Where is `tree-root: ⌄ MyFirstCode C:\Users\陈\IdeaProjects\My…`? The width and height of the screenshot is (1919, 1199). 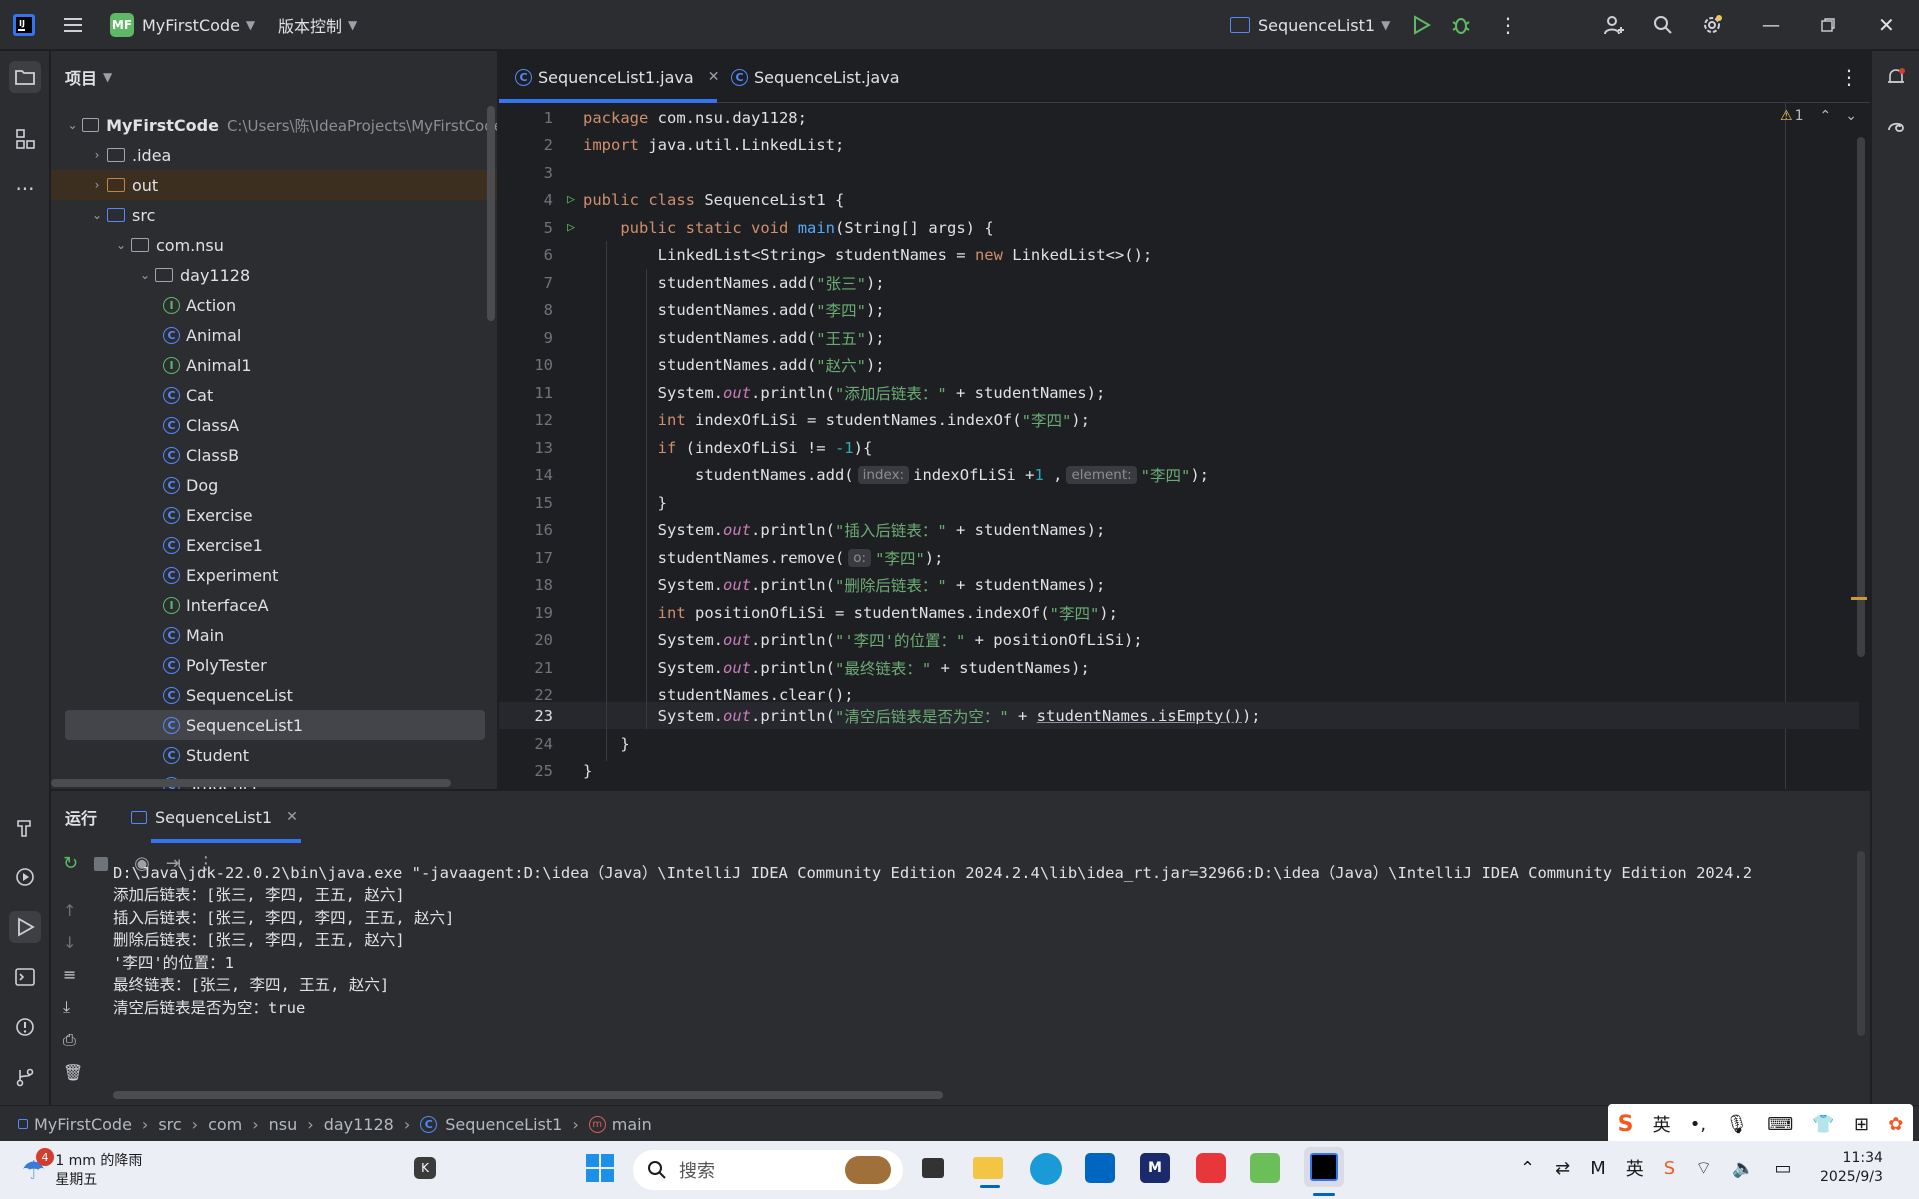
tree-root: ⌄ MyFirstCode C:\Users\陈\IdeaProjects\My… is located at coordinates (280, 125).